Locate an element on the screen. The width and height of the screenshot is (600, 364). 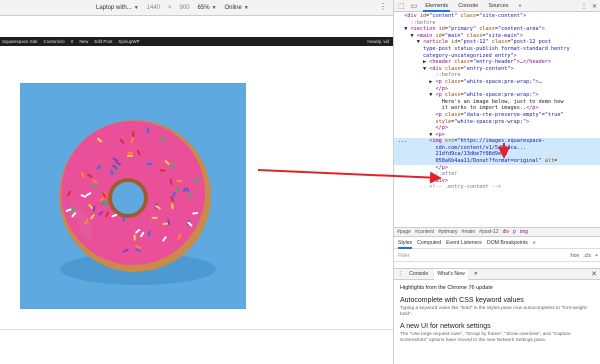
tree-token: alt is located at coordinates (549, 161).